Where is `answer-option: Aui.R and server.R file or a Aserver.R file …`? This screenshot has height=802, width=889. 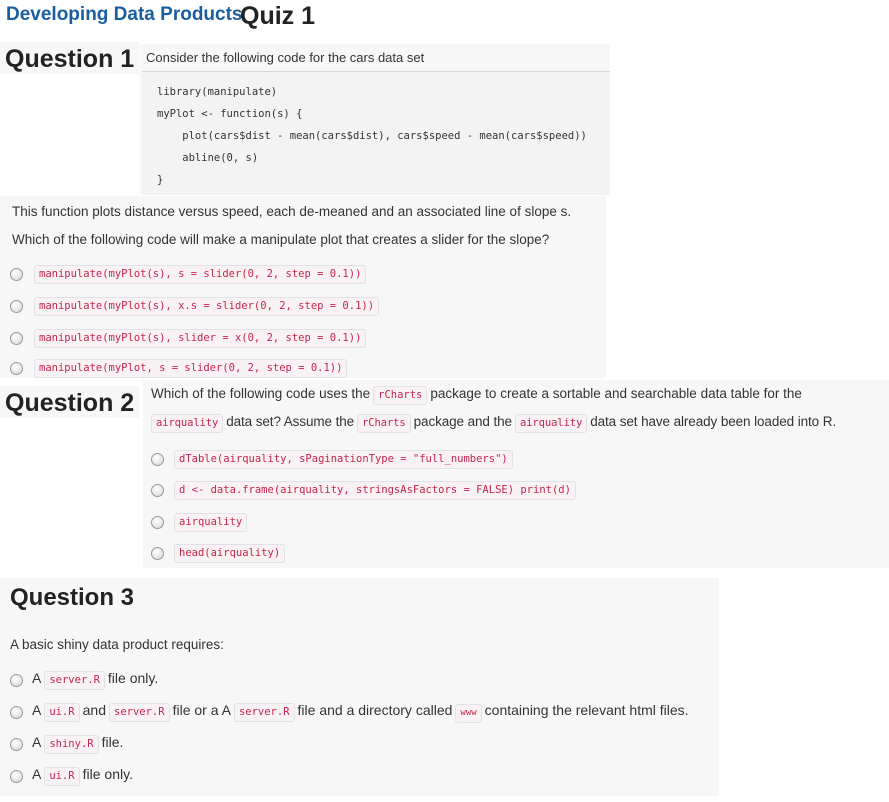
answer-option: Aui.R and server.R file or a Aserver.R file … is located at coordinates (360, 712).